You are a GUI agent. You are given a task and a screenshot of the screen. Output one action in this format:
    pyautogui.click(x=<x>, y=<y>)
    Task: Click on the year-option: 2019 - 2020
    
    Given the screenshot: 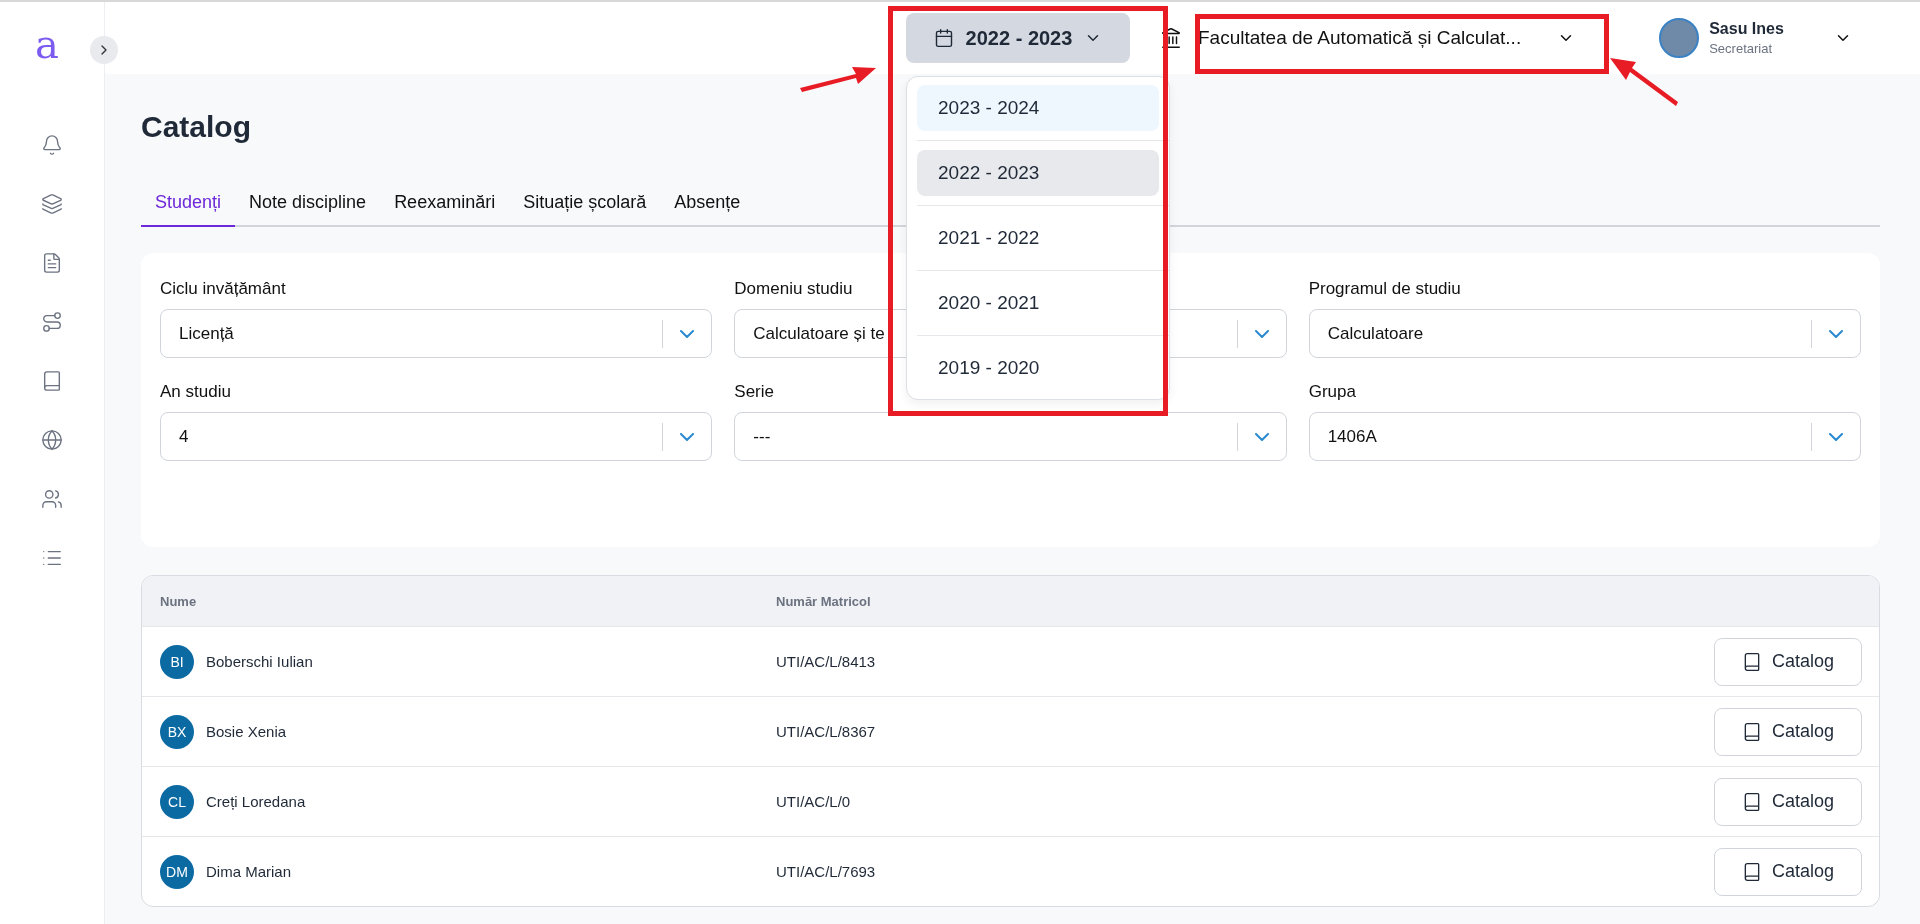 What is the action you would take?
    pyautogui.click(x=1038, y=368)
    